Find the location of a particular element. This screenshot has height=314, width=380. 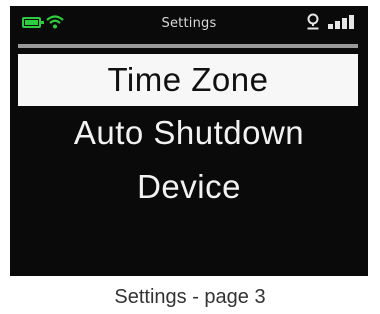

signal-bars-icon is located at coordinates (342, 22).